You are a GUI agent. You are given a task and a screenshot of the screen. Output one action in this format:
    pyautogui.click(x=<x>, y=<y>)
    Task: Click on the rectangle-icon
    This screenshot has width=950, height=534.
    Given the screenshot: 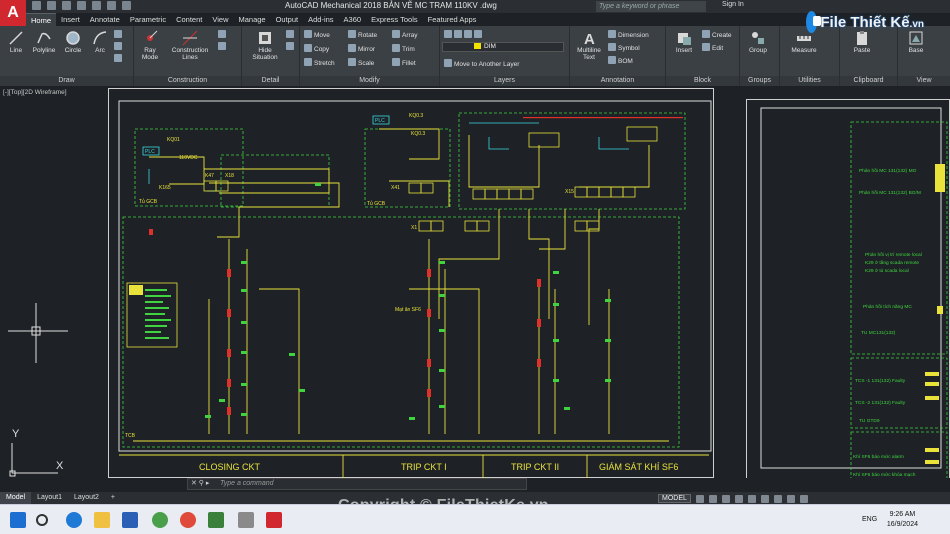 What is the action you would take?
    pyautogui.click(x=119, y=35)
    